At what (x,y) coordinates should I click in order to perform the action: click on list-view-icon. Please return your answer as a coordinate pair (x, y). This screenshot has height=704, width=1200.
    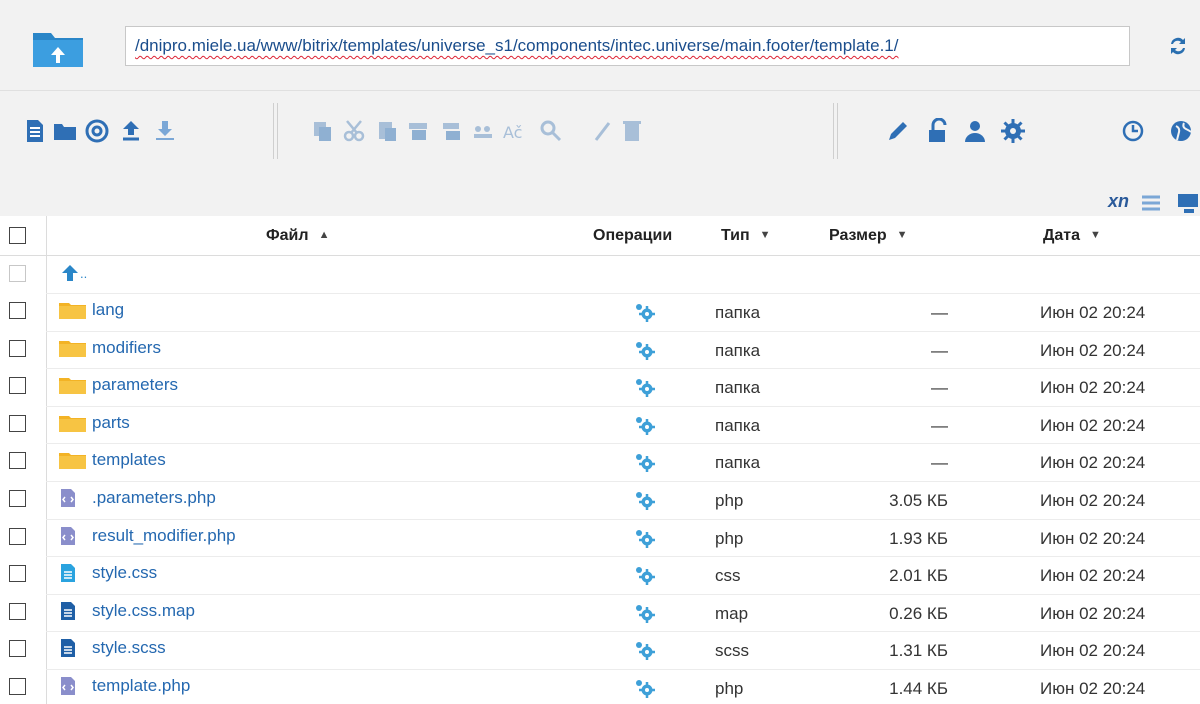
    Looking at the image, I should click on (1151, 204).